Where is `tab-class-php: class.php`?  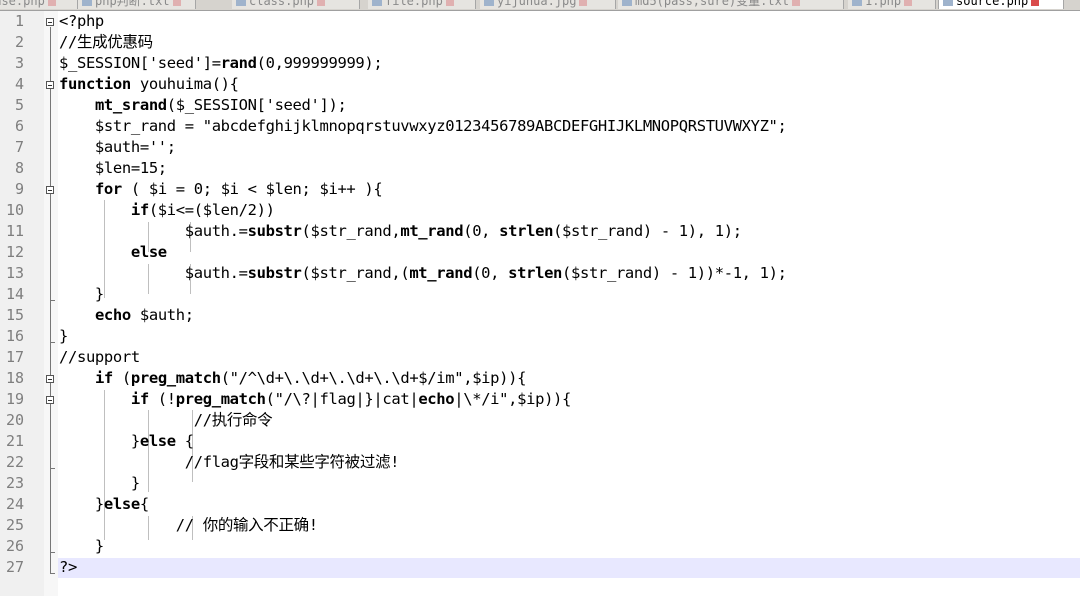 tab-class-php: class.php is located at coordinates (296, 4).